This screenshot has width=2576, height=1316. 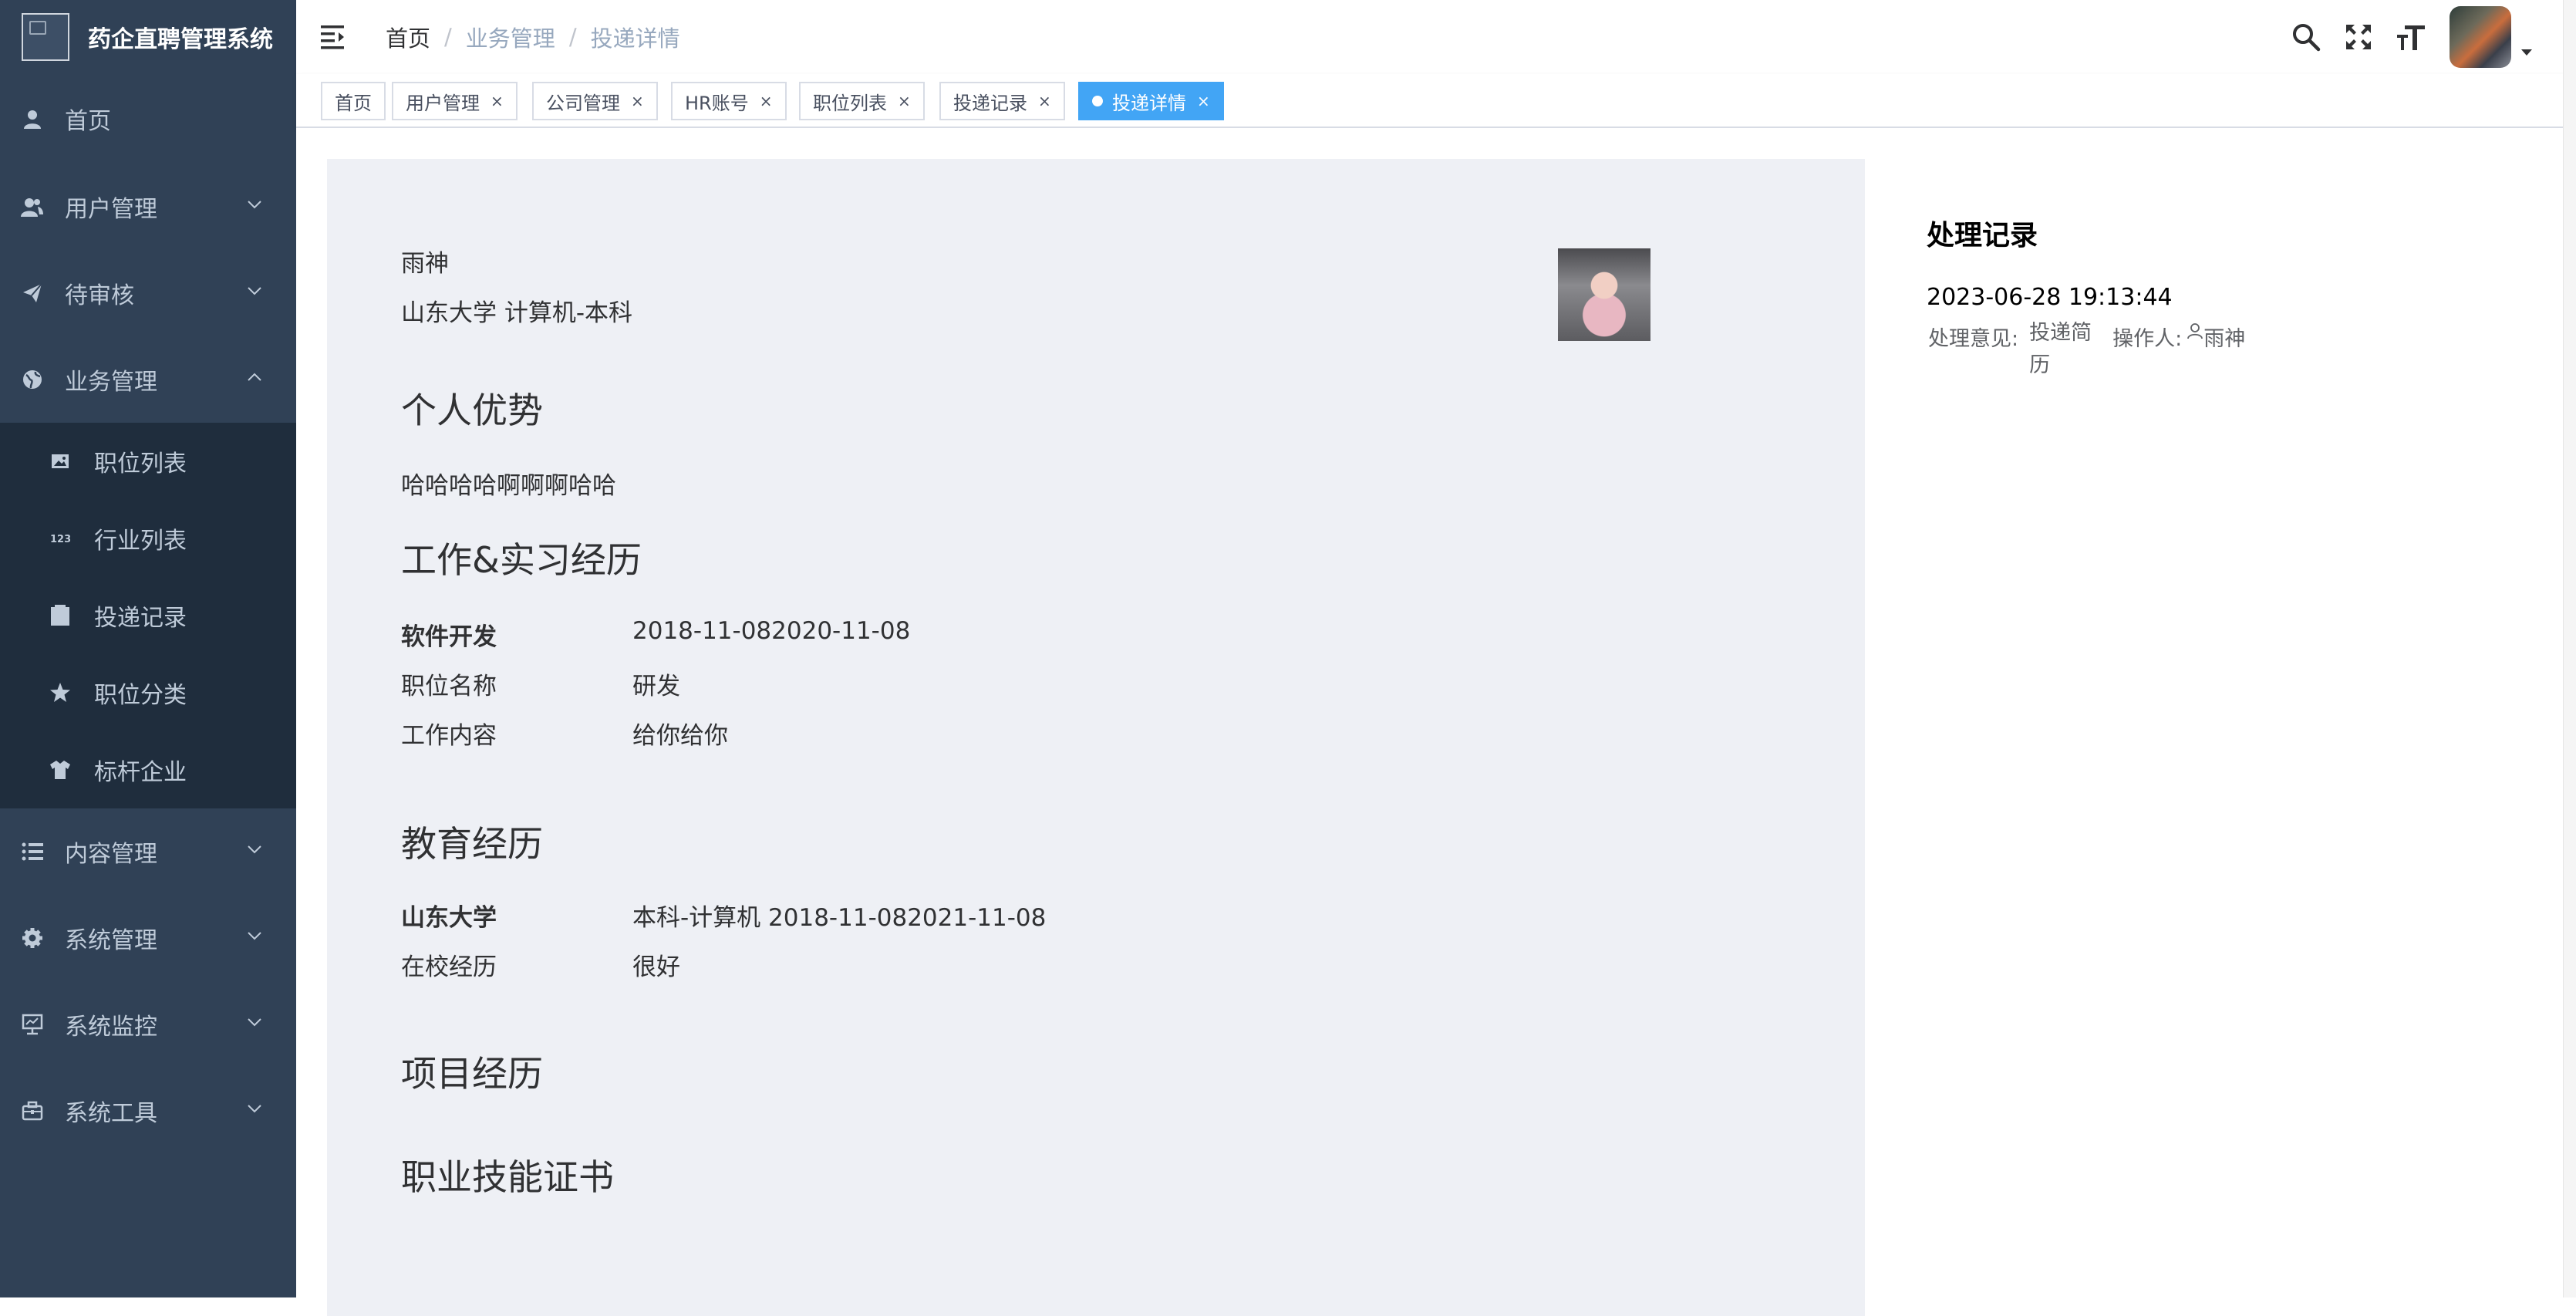 What do you see at coordinates (449, 637) in the screenshot?
I see `work-company: 软件开发` at bounding box center [449, 637].